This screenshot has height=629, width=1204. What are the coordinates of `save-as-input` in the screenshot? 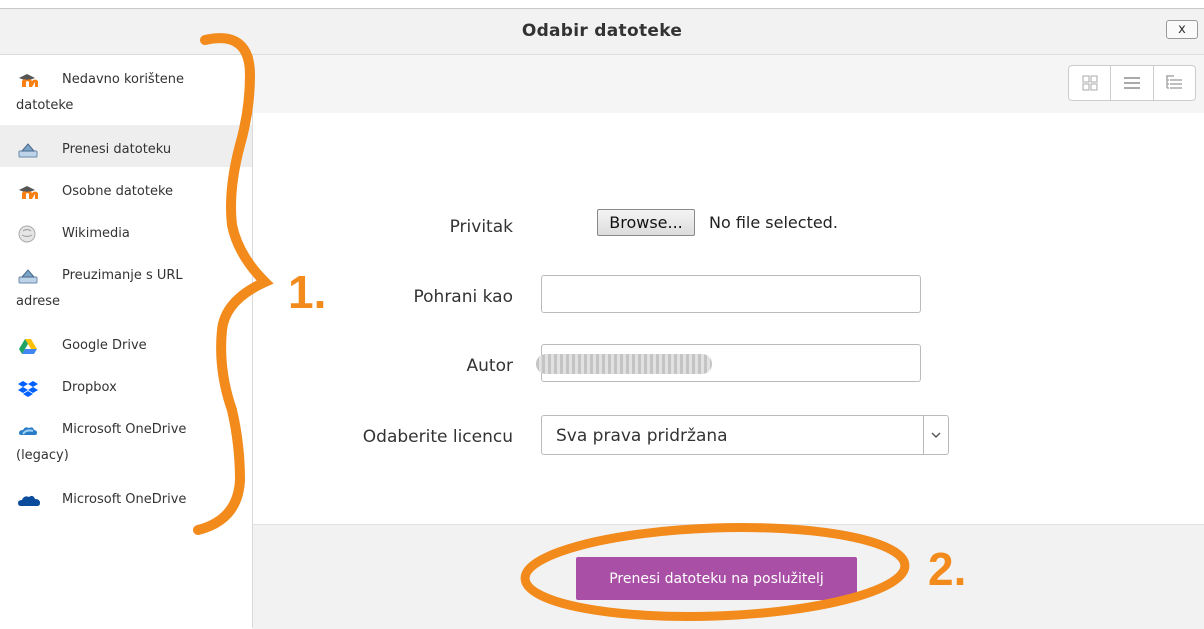 It's located at (731, 294).